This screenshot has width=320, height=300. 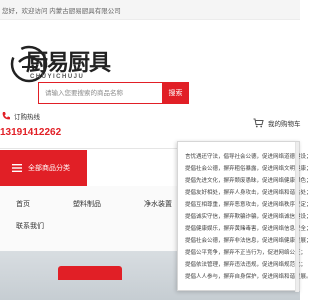 I want to click on nav-item-contact: 联系我们, so click(x=30, y=226).